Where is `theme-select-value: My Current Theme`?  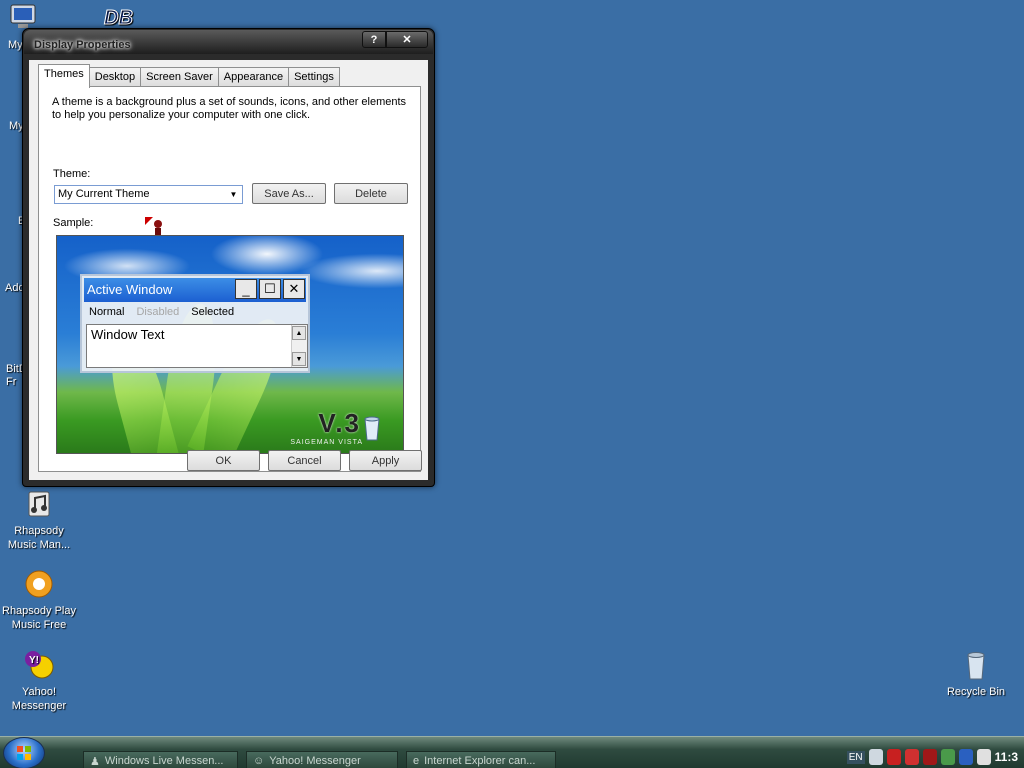 theme-select-value: My Current Theme is located at coordinates (104, 194).